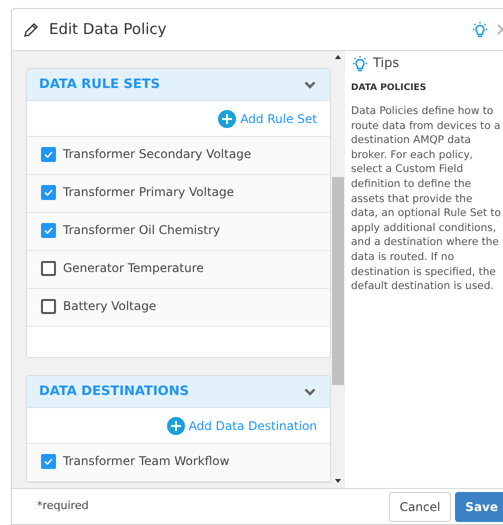 The width and height of the screenshot is (503, 525). I want to click on scroll-up-icon, so click(338, 57).